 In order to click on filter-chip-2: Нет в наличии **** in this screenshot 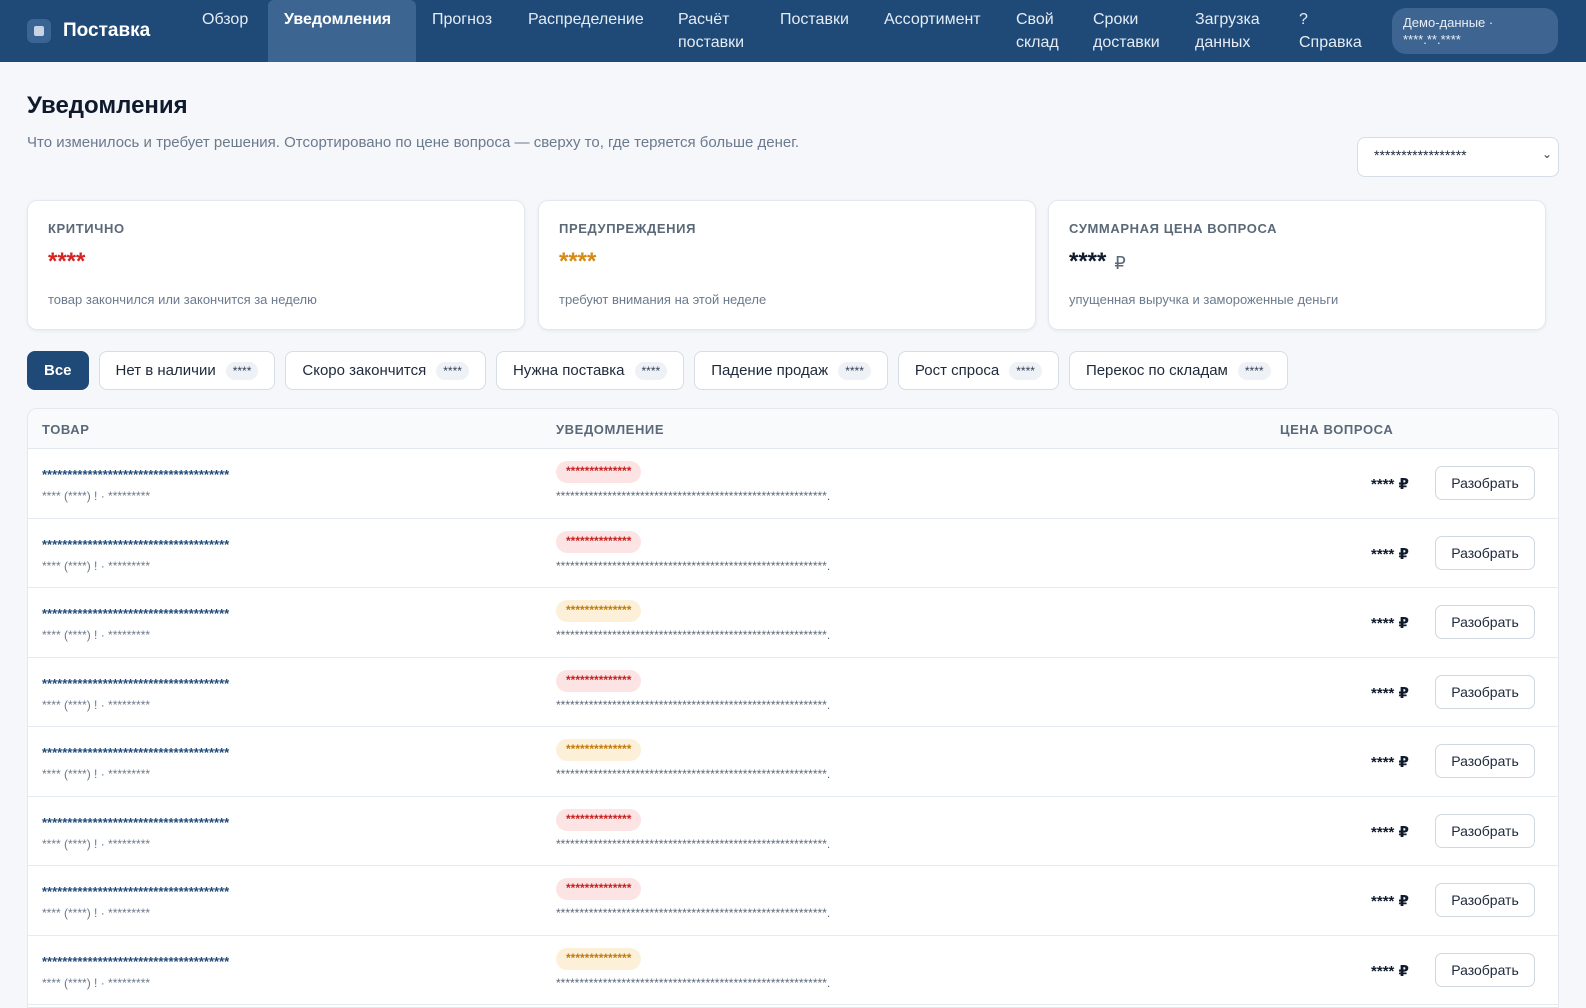, I will do `click(187, 370)`.